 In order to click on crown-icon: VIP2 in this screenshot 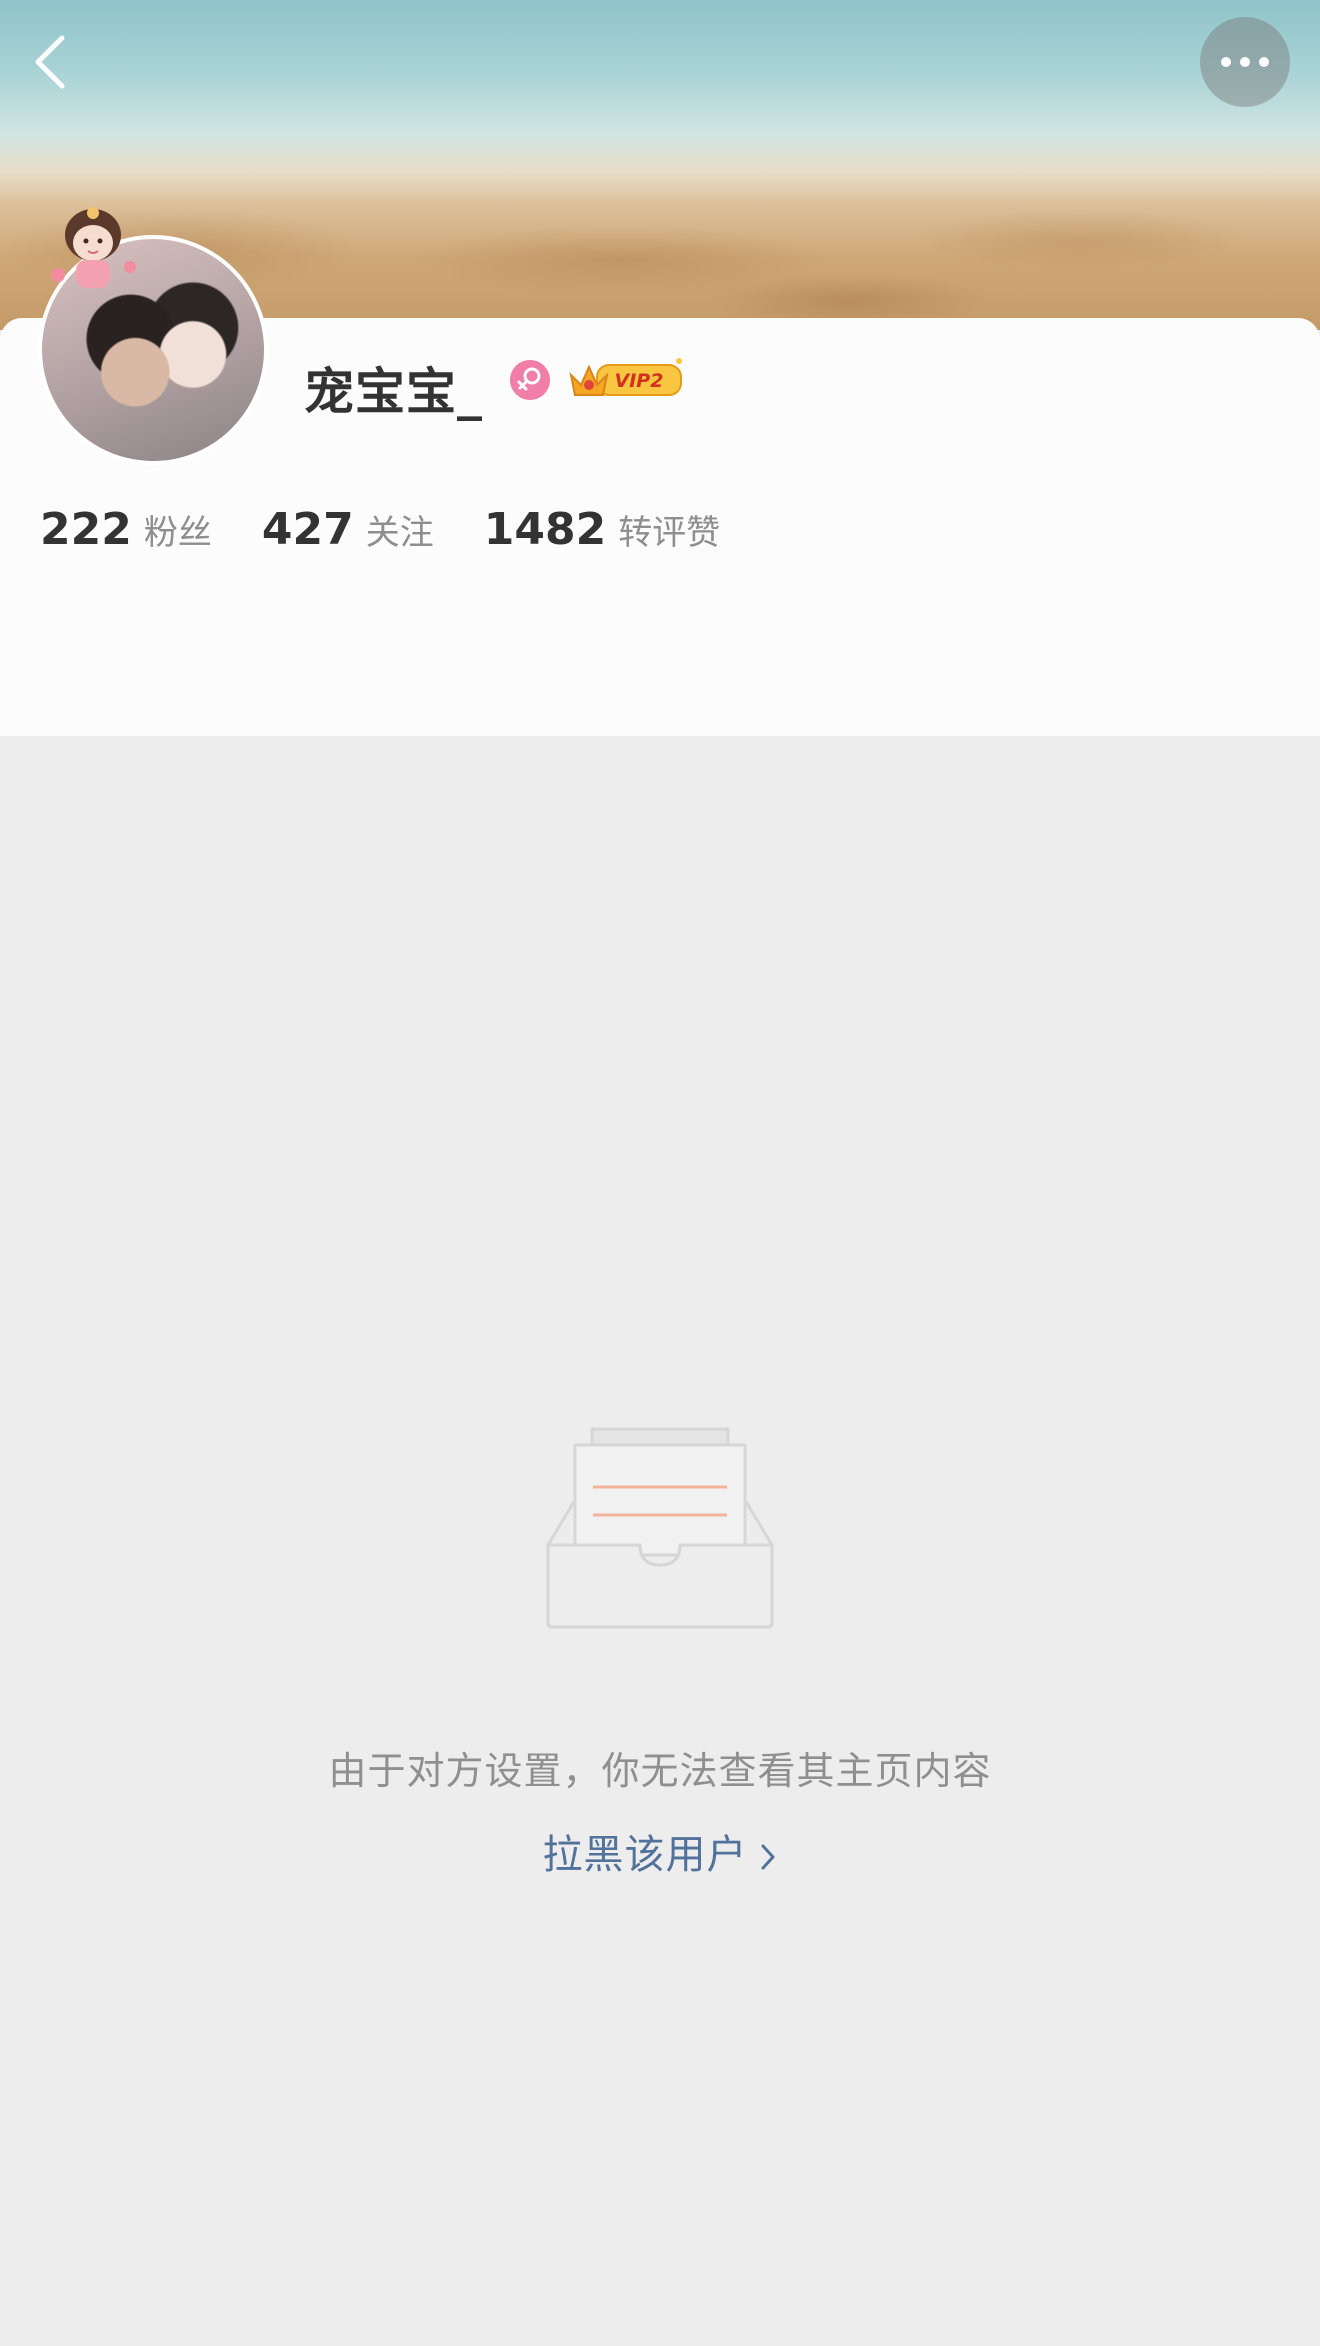, I will do `click(625, 377)`.